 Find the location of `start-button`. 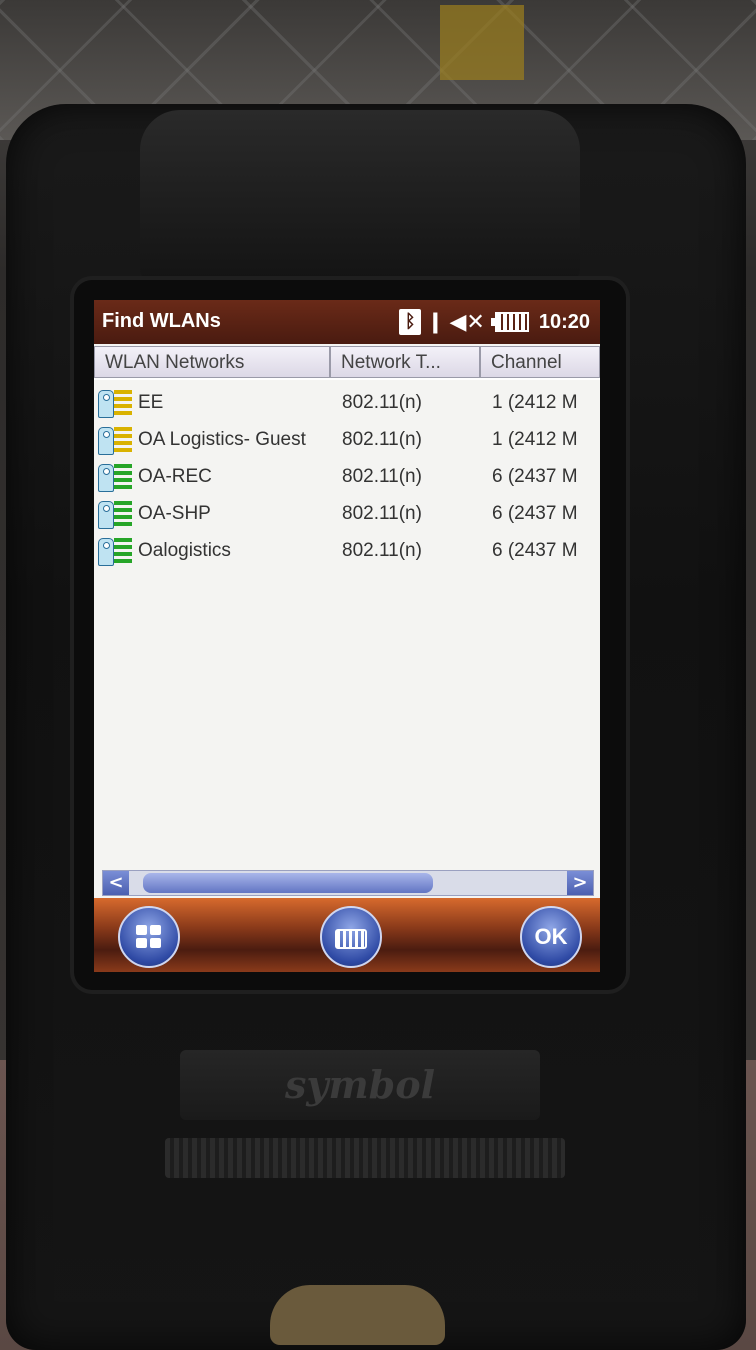

start-button is located at coordinates (149, 937).